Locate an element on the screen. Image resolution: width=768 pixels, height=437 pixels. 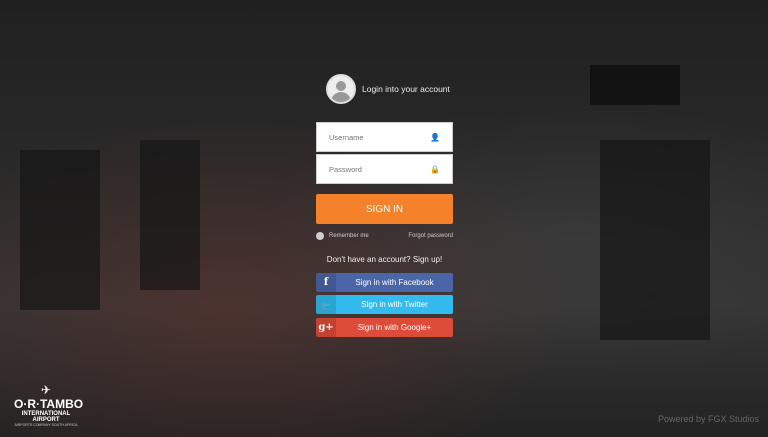
google-plus-icon: g+ is located at coordinates (326, 327).